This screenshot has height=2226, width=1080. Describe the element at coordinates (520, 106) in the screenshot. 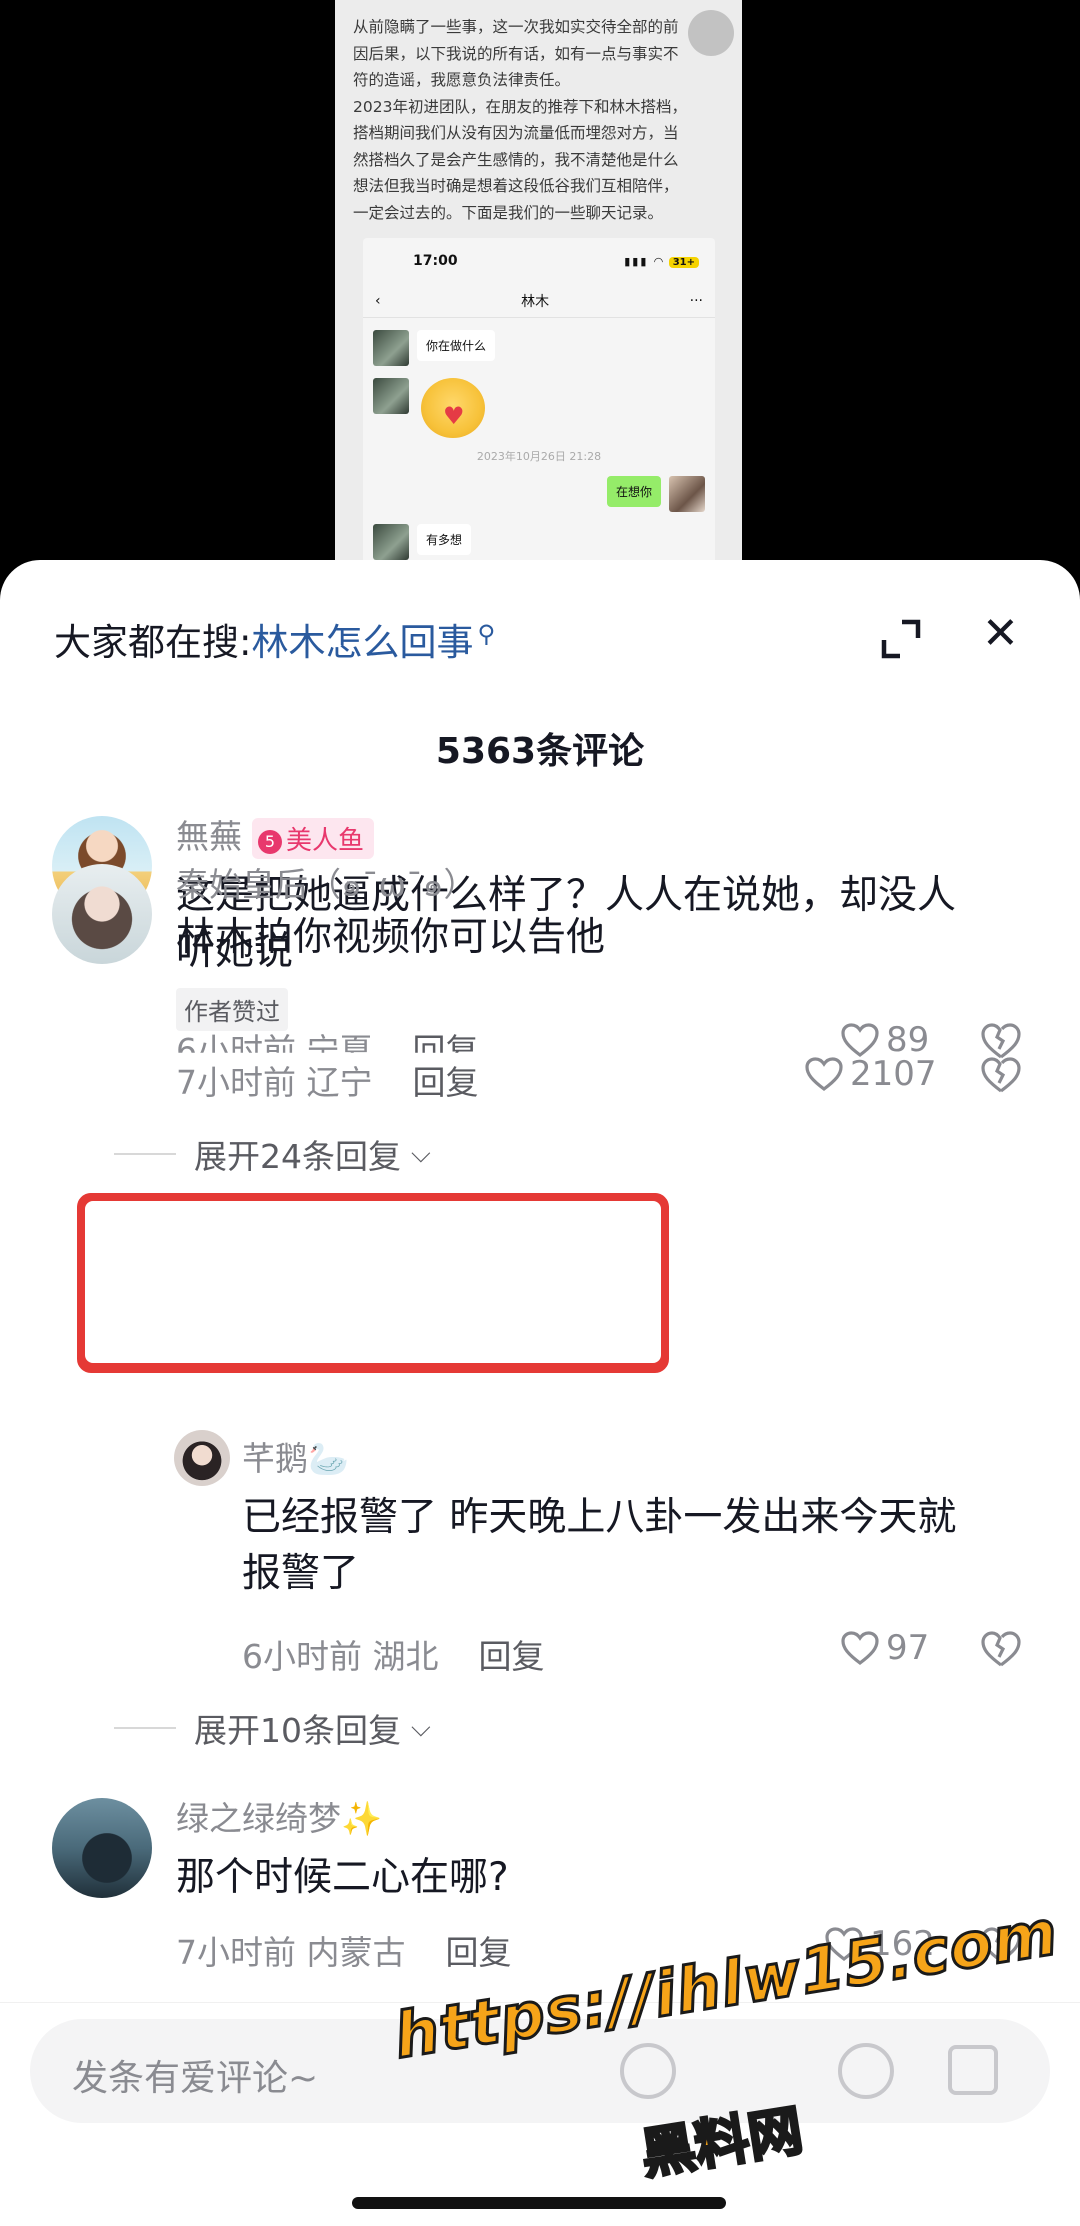

I see `doc-line: 2023年初进团队，在朋友的推荐下和林木搭档，` at that location.